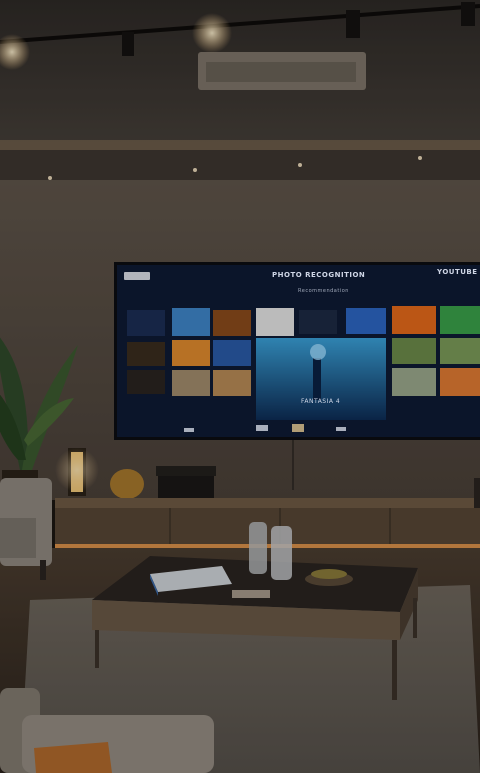 Image resolution: width=480 pixels, height=773 pixels. I want to click on tv-app-label: YOUTUBE, so click(457, 272).